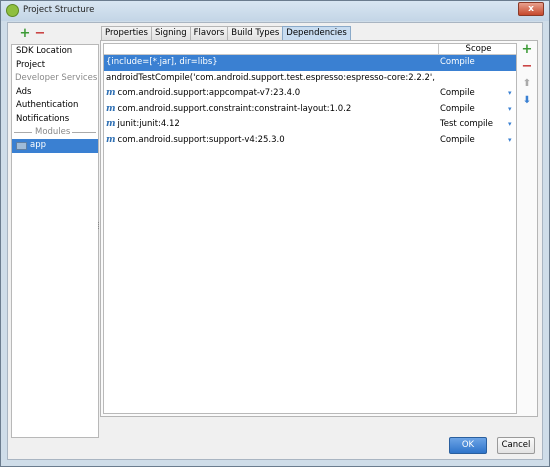 Image resolution: width=550 pixels, height=467 pixels. What do you see at coordinates (40, 34) in the screenshot?
I see `remove-icon: −` at bounding box center [40, 34].